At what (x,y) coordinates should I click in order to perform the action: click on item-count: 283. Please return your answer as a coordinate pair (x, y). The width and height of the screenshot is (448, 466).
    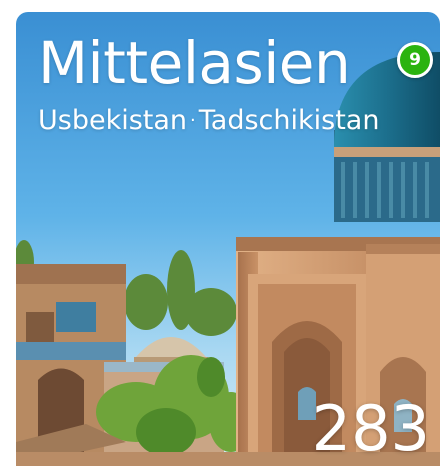
    Looking at the image, I should click on (370, 428).